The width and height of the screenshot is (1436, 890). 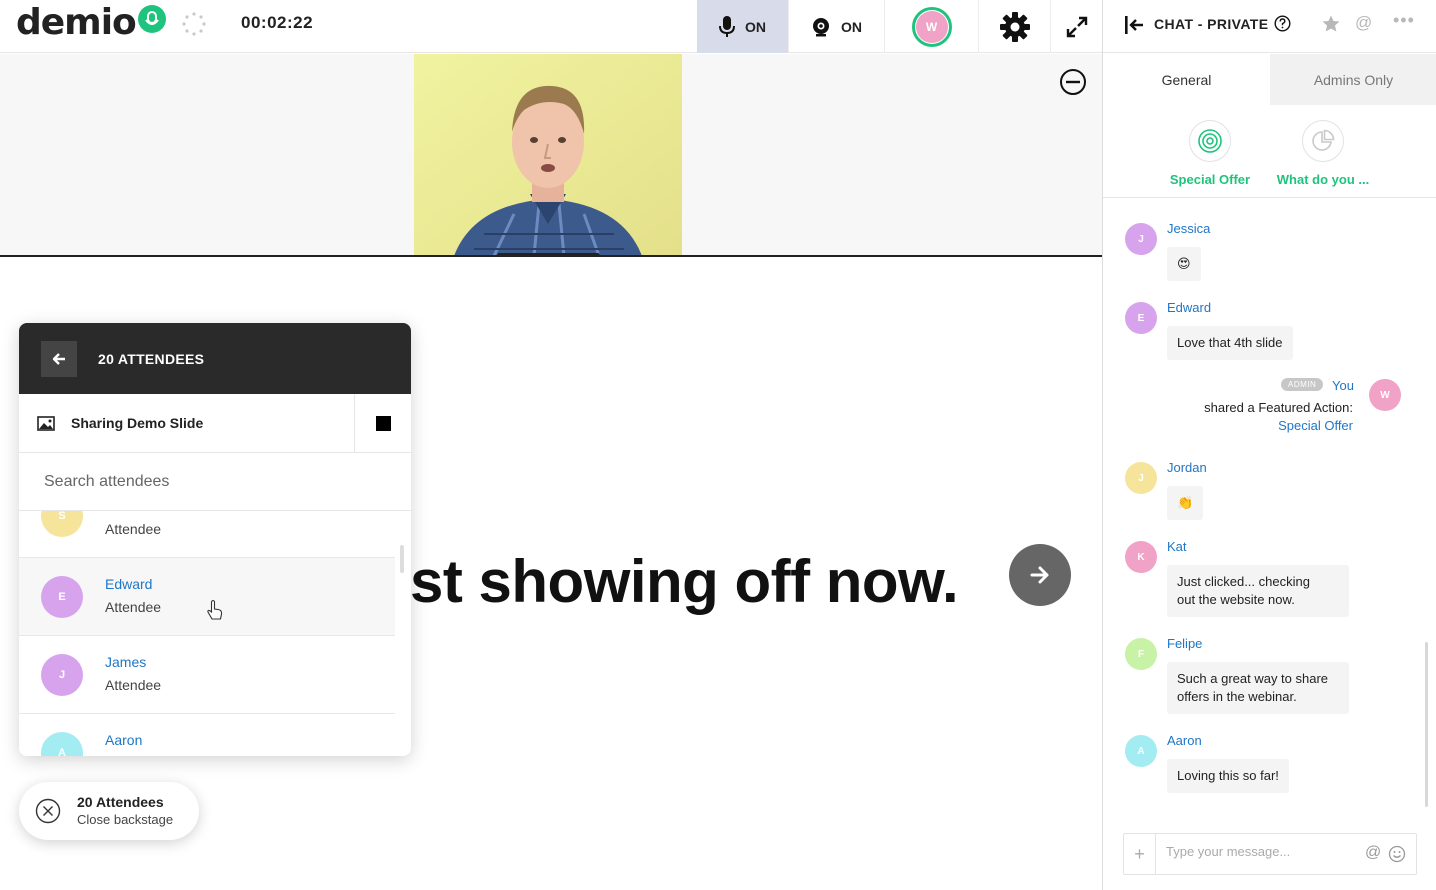 I want to click on image-icon, so click(x=46, y=423).